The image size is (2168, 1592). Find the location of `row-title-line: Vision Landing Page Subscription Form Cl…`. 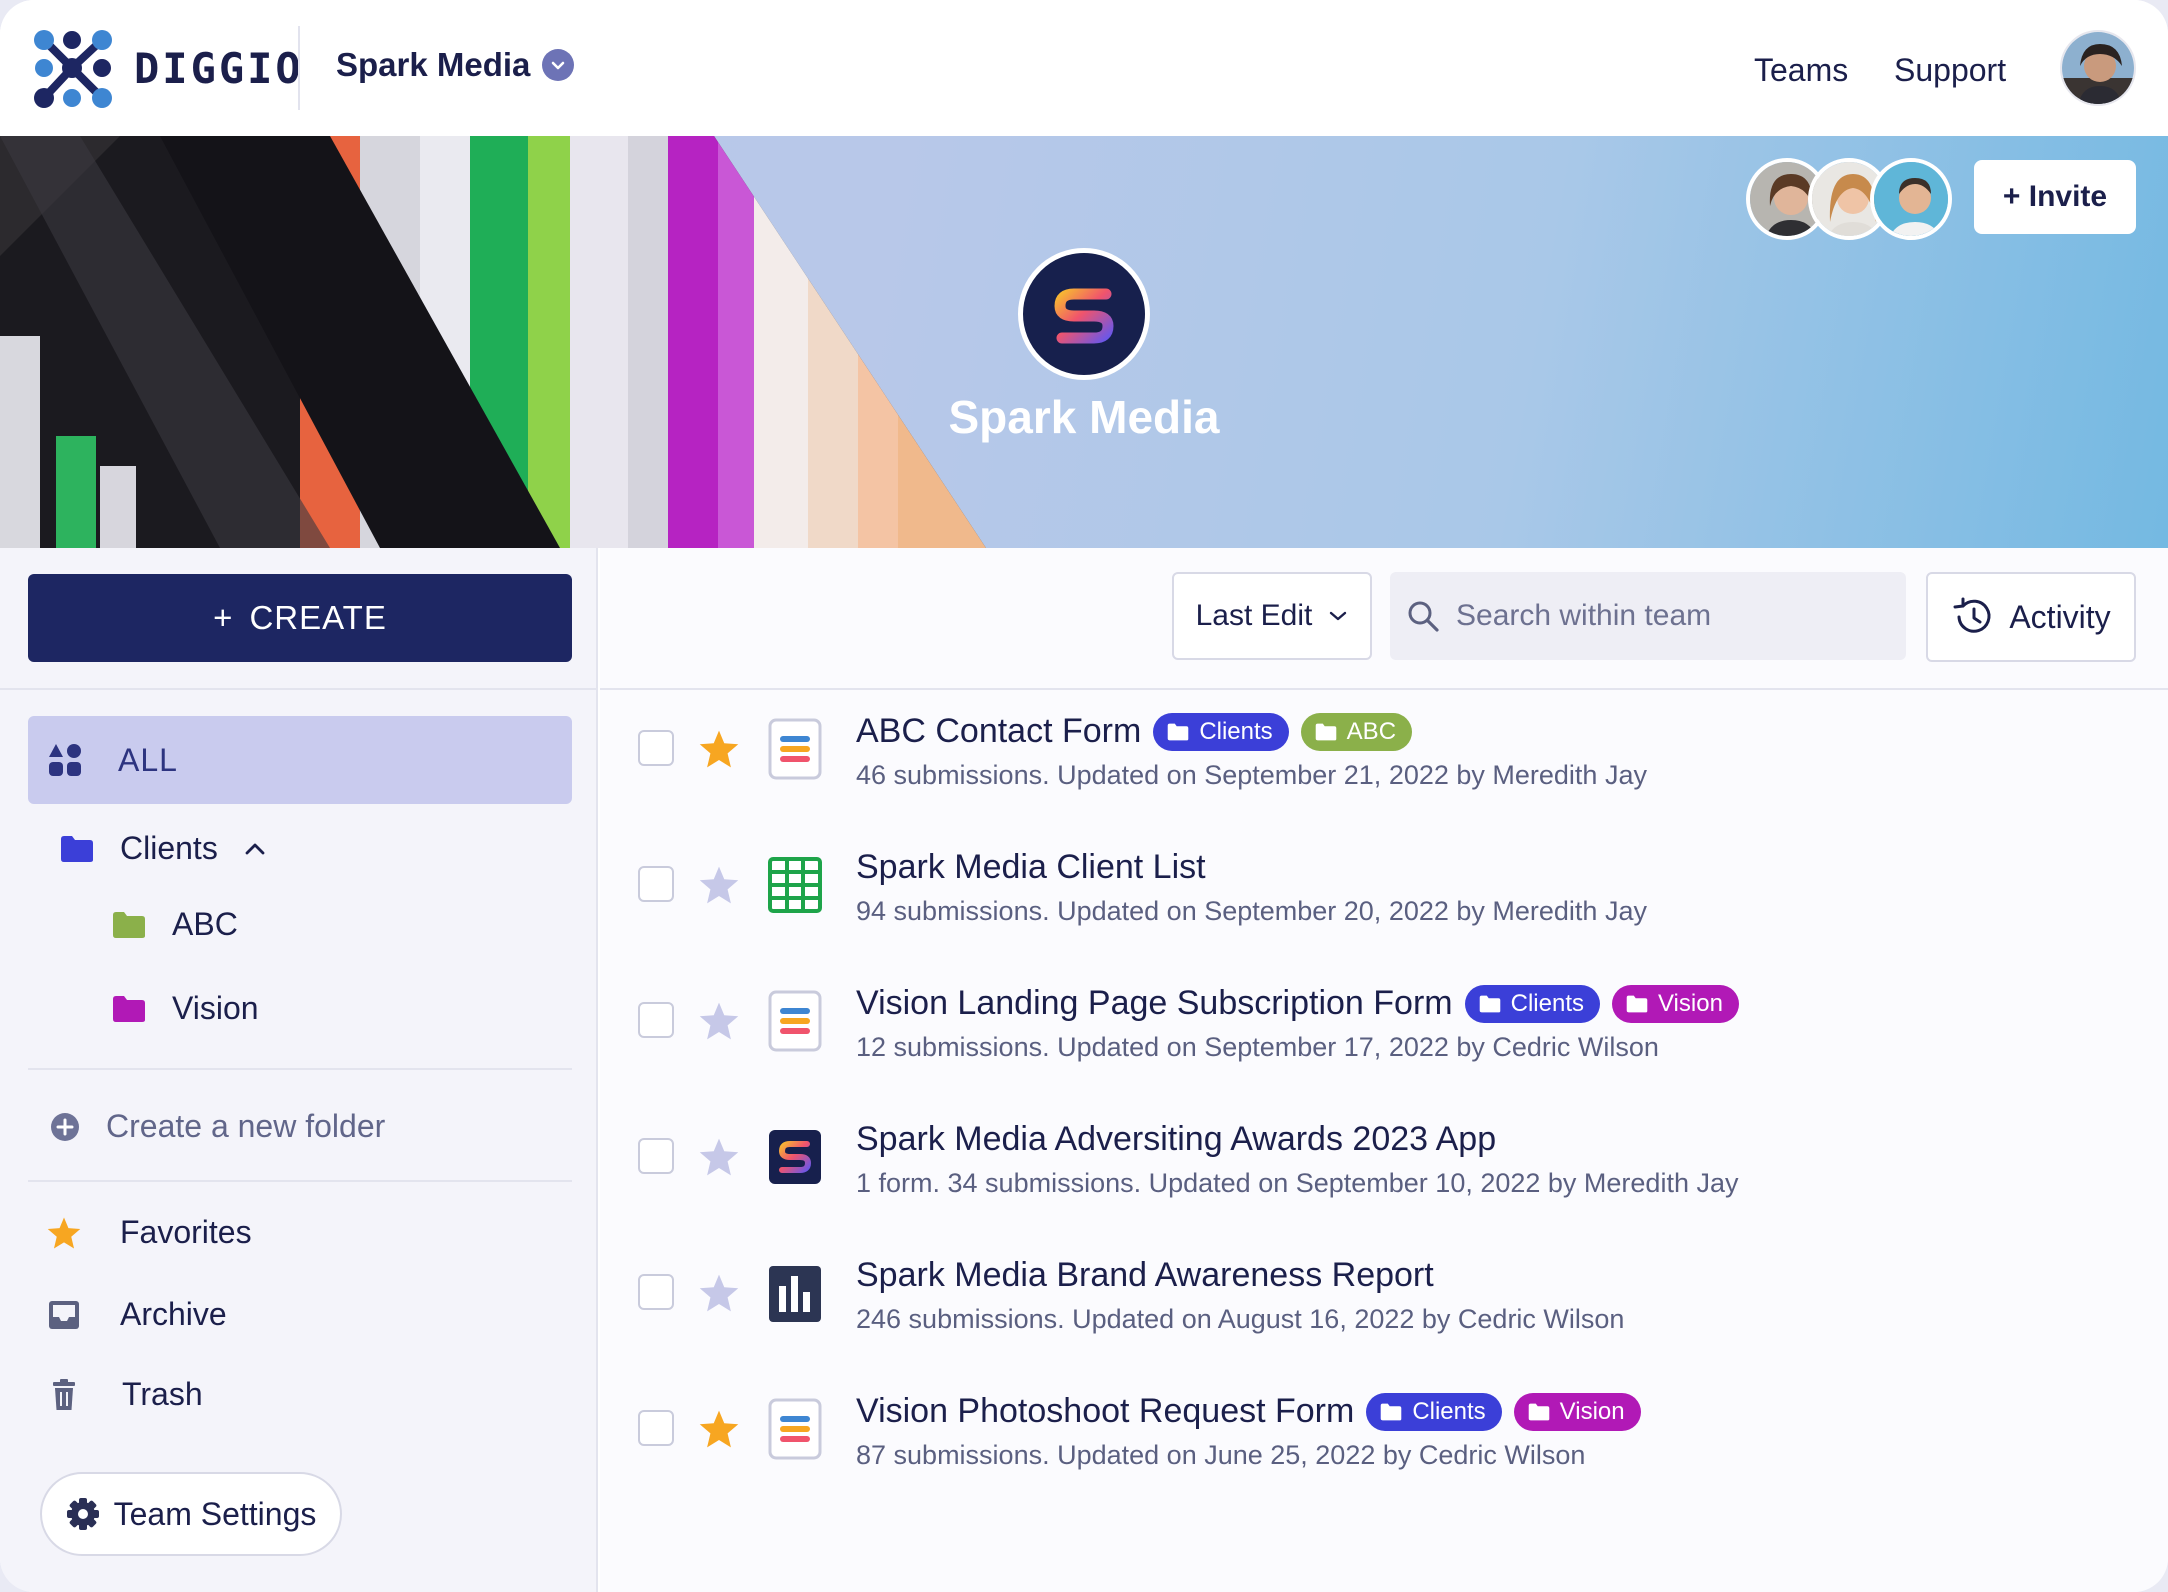

row-title-line: Vision Landing Page Subscription Form Cl… is located at coordinates (1297, 1003).